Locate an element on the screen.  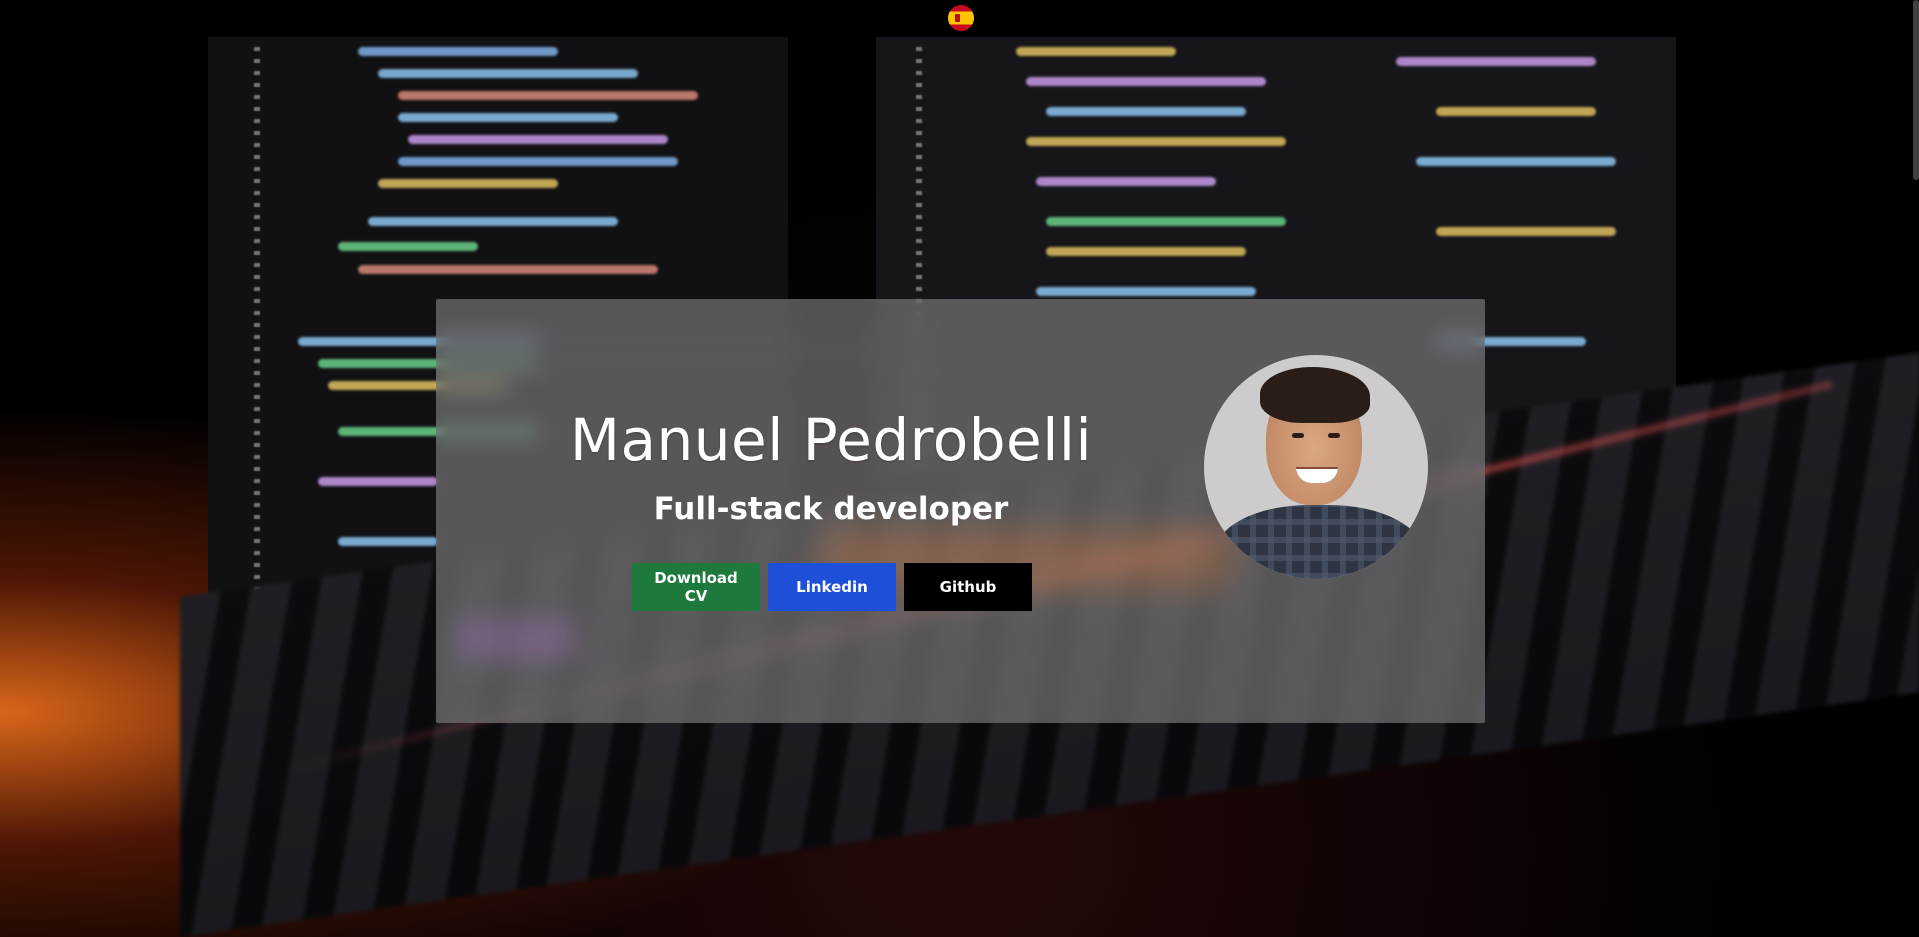
linkedin-button: Linkedin is located at coordinates (832, 587).